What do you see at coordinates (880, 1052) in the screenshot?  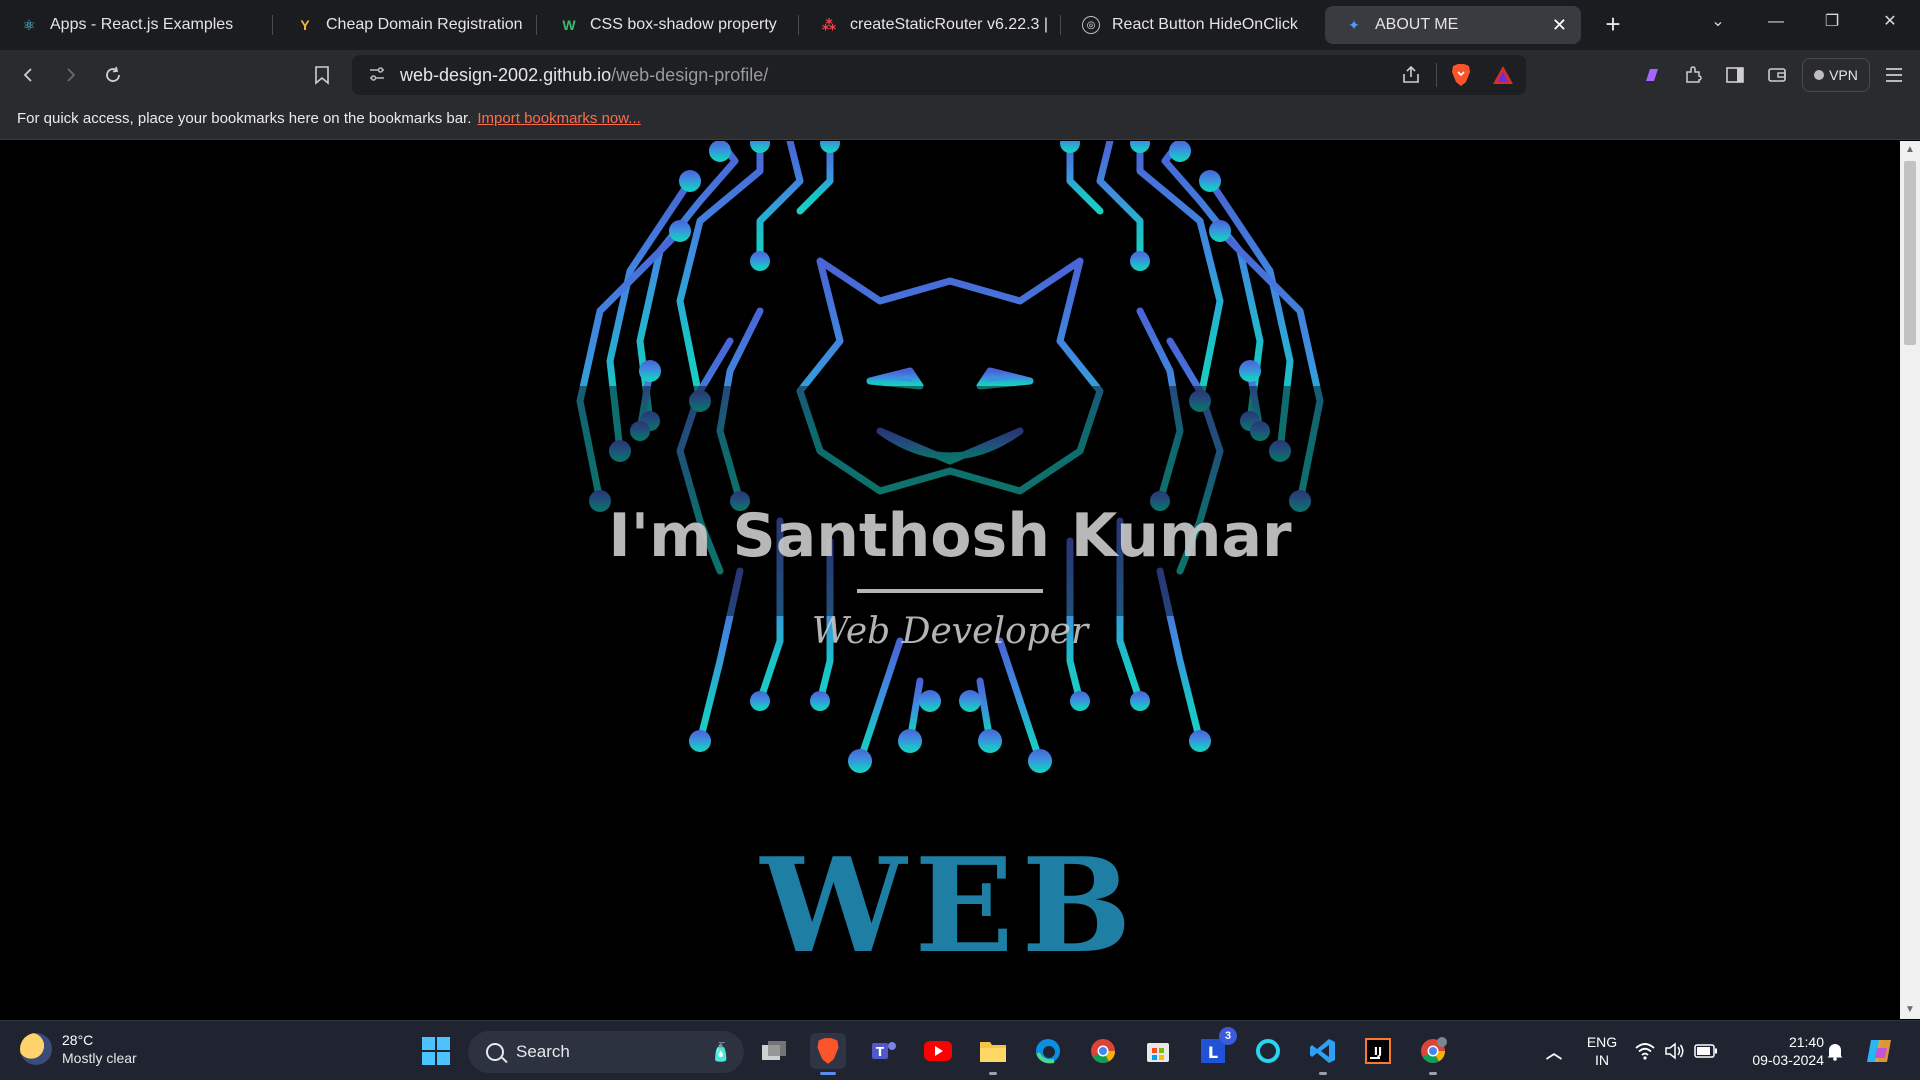 I see `svg-text: T` at bounding box center [880, 1052].